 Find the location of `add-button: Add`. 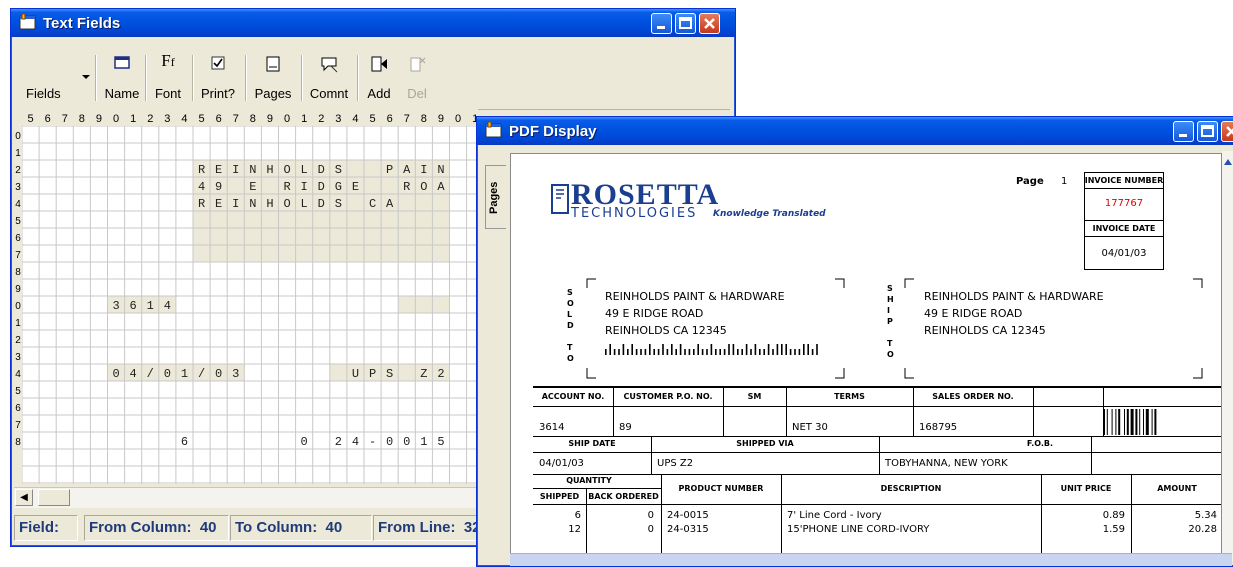

add-button: Add is located at coordinates (379, 78).